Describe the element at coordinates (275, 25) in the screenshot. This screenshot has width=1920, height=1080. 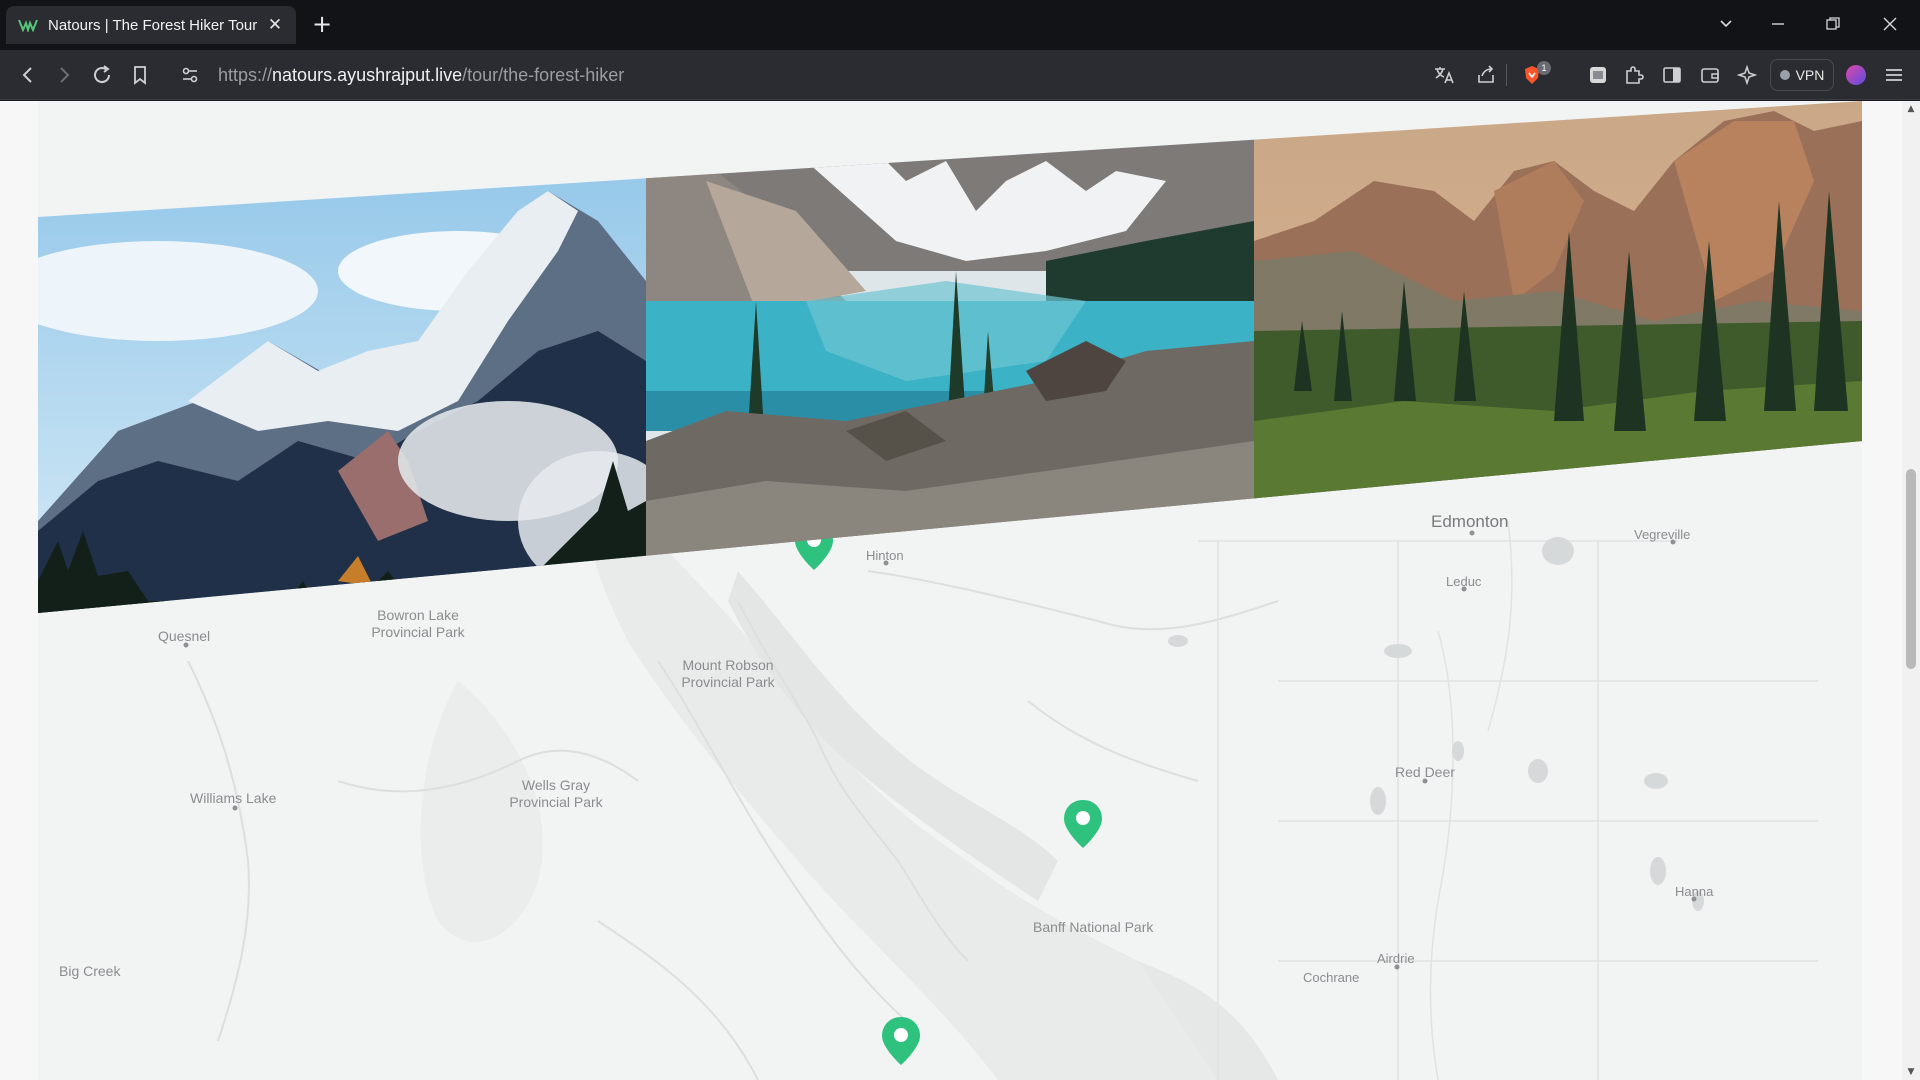
I see `tab-close-icon: ✕` at that location.